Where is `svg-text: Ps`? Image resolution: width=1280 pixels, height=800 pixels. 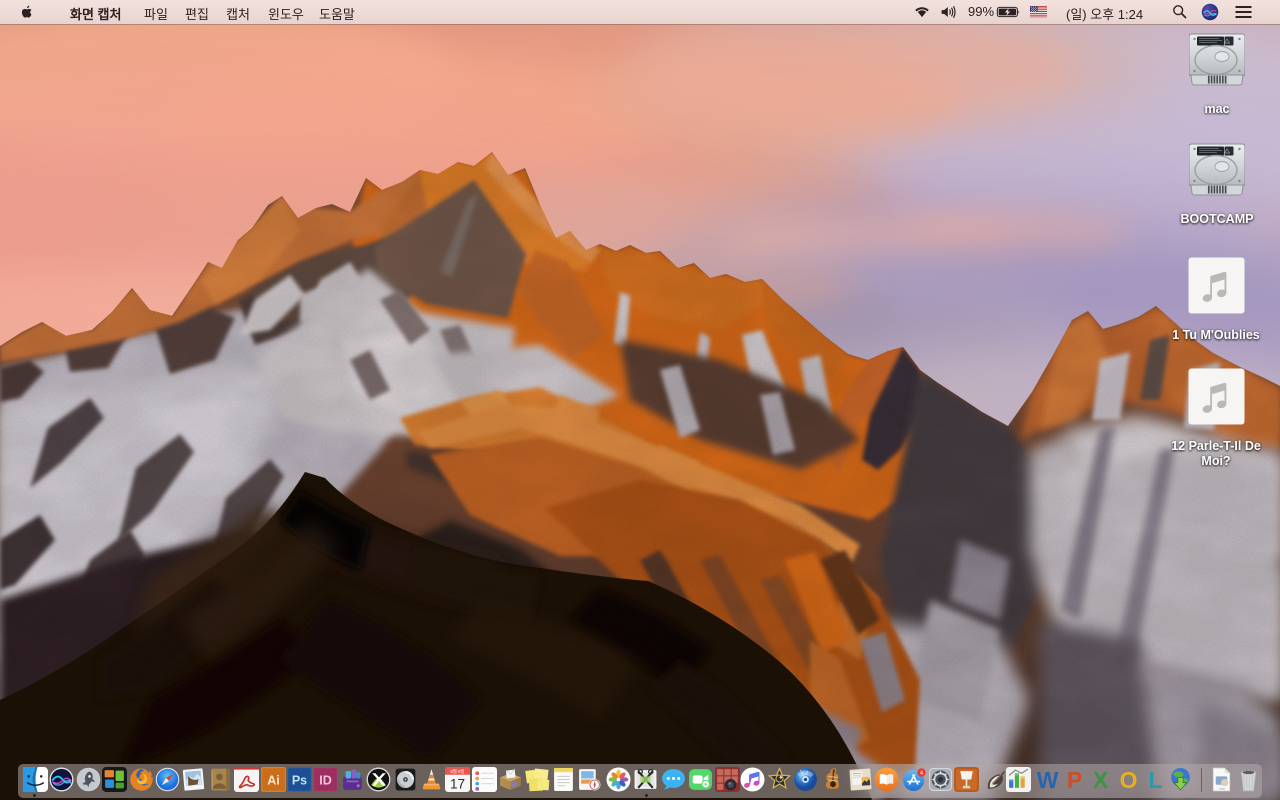
svg-text: Ps is located at coordinates (298, 781).